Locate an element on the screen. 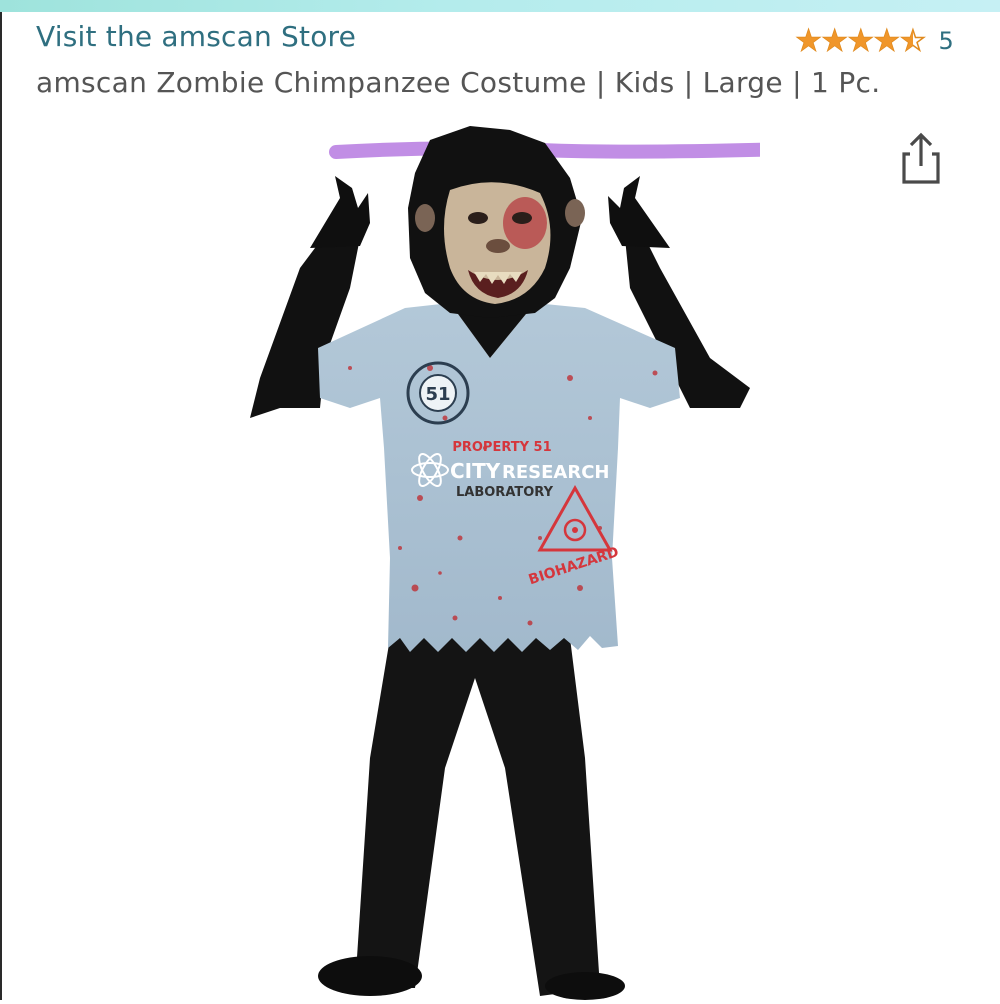 The height and width of the screenshot is (1004, 1000). nose is located at coordinates (498, 246).